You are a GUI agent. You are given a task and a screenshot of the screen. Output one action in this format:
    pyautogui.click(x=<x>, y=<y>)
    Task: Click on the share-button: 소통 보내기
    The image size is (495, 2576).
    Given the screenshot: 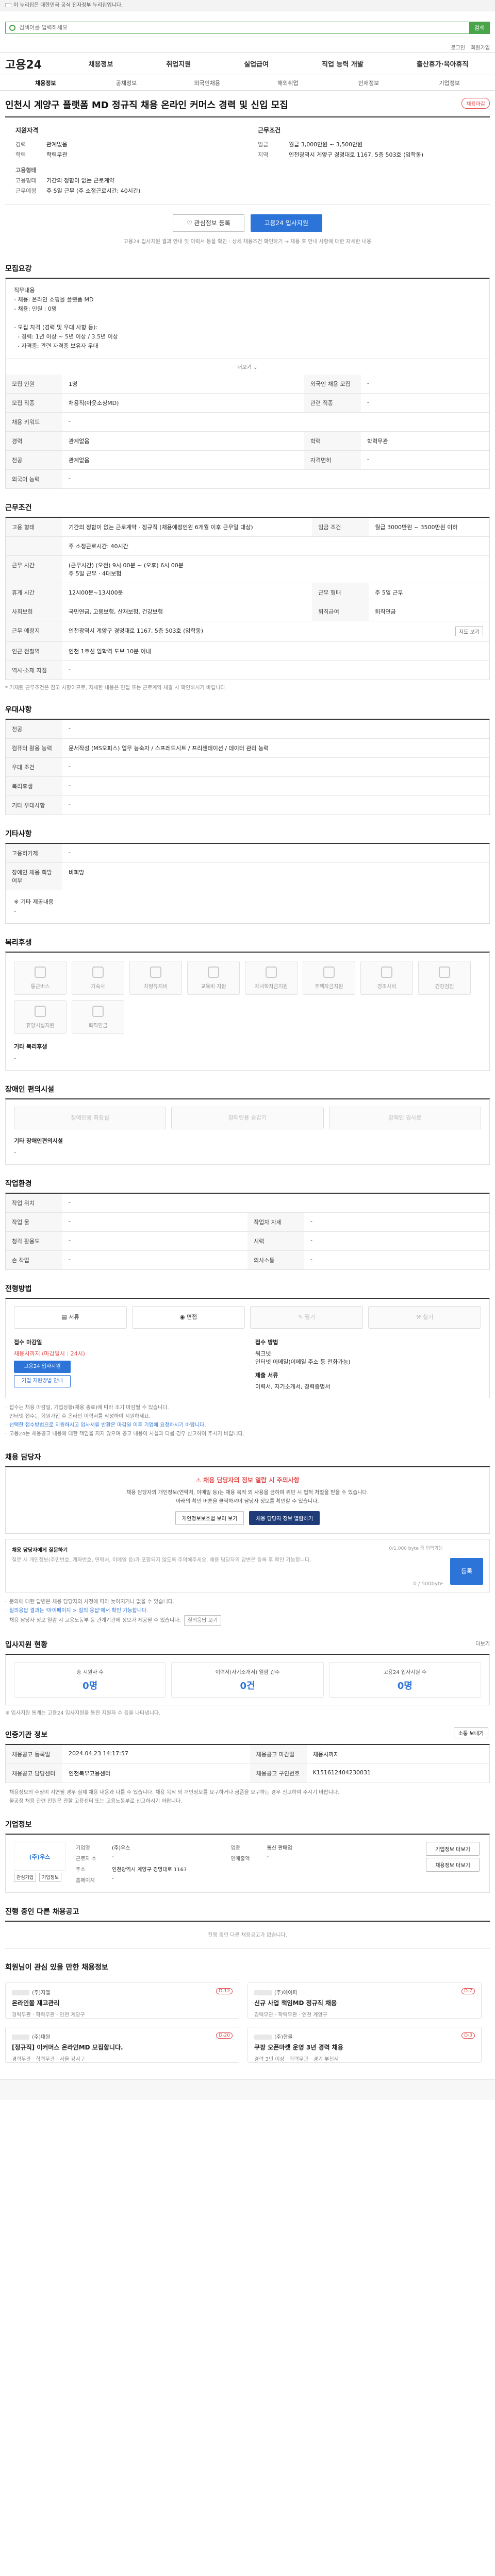 What is the action you would take?
    pyautogui.click(x=470, y=1732)
    